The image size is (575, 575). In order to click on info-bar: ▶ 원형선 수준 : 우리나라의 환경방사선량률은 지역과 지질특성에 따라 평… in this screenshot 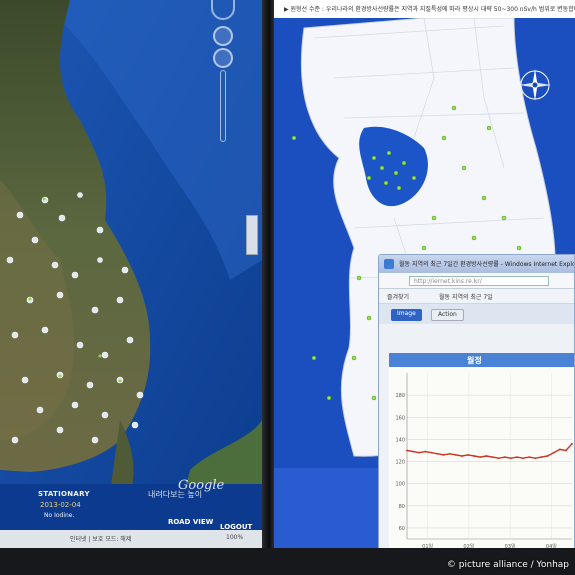, I will do `click(424, 9)`.